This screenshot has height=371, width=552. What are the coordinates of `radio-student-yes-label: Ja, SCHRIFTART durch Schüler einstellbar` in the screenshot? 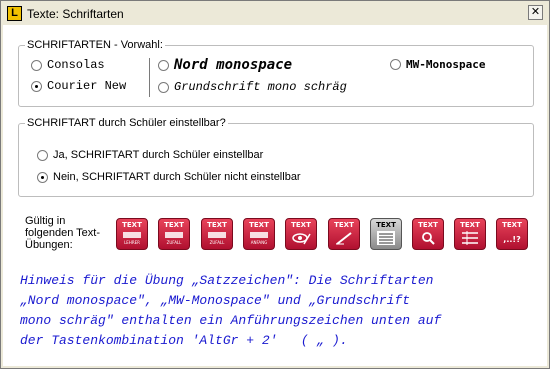 It's located at (158, 155).